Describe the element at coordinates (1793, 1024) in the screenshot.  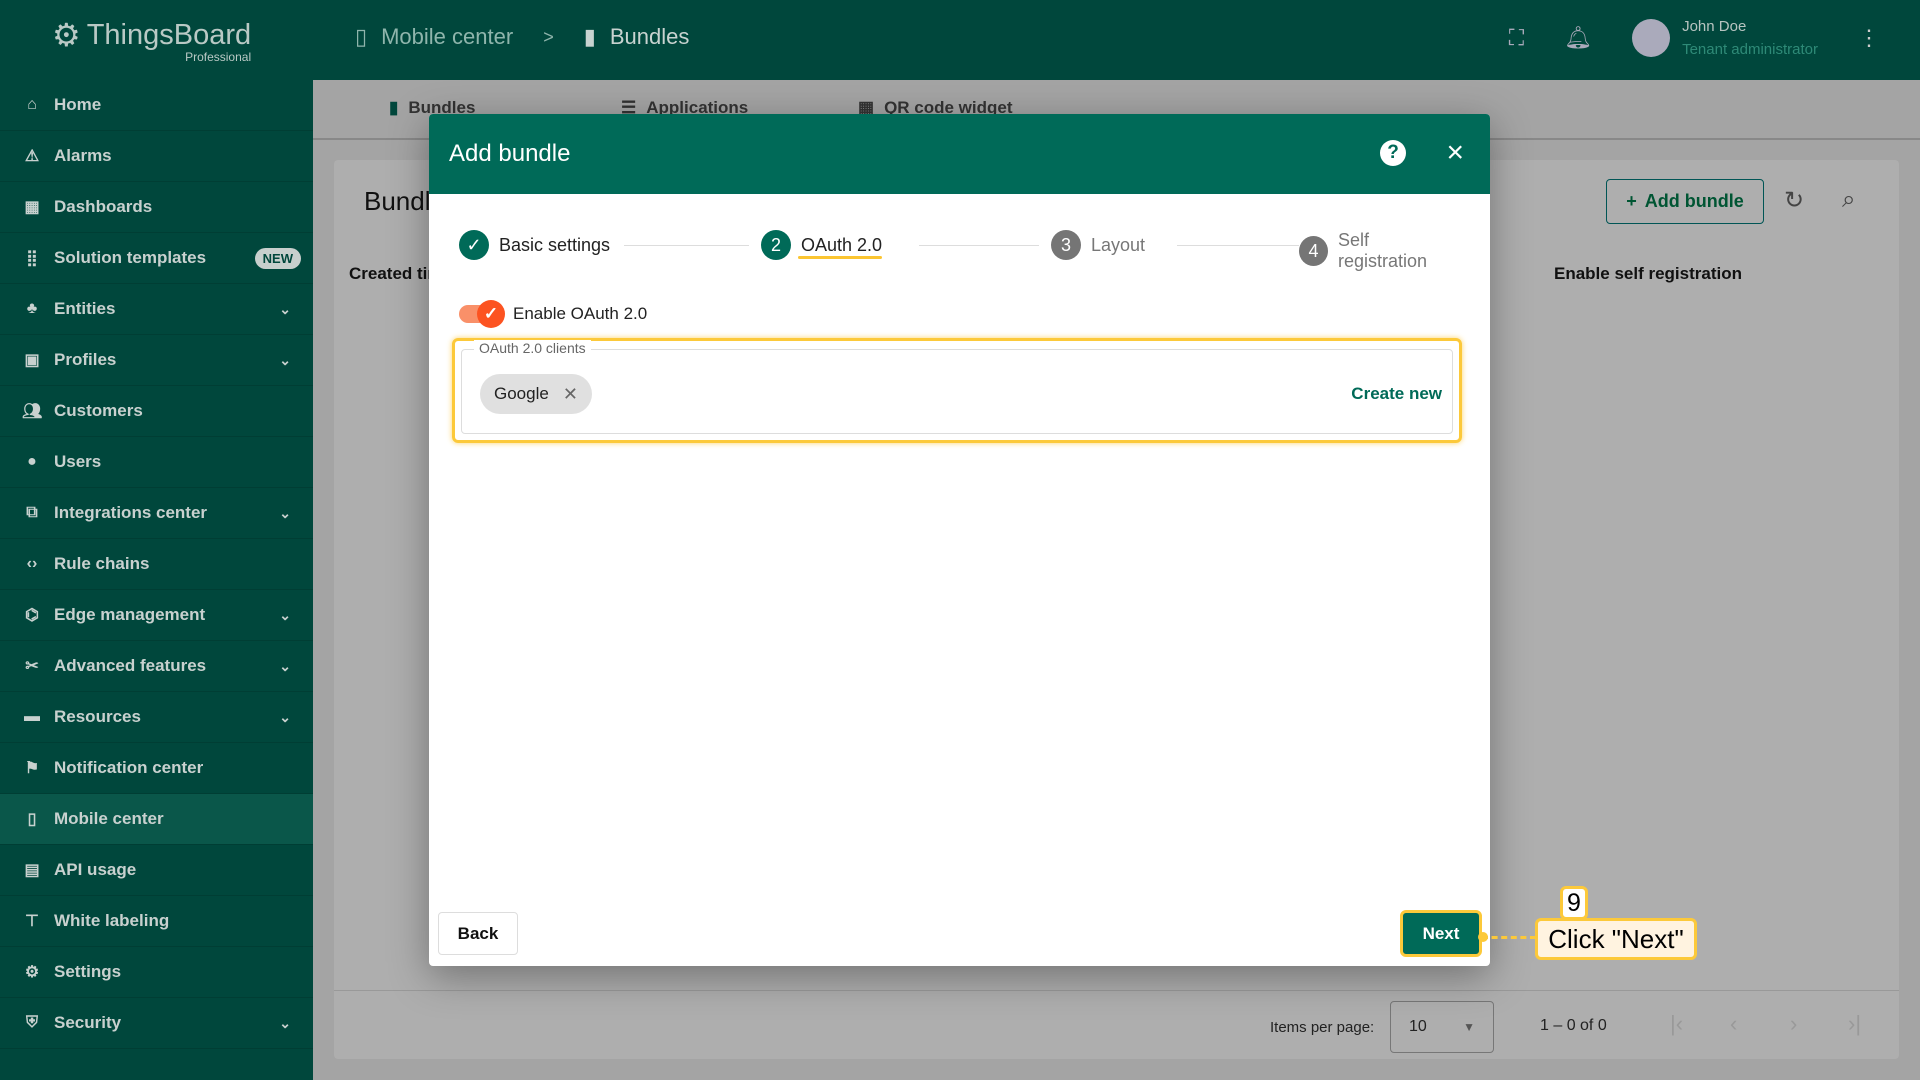
I see `next-page-icon: ›` at that location.